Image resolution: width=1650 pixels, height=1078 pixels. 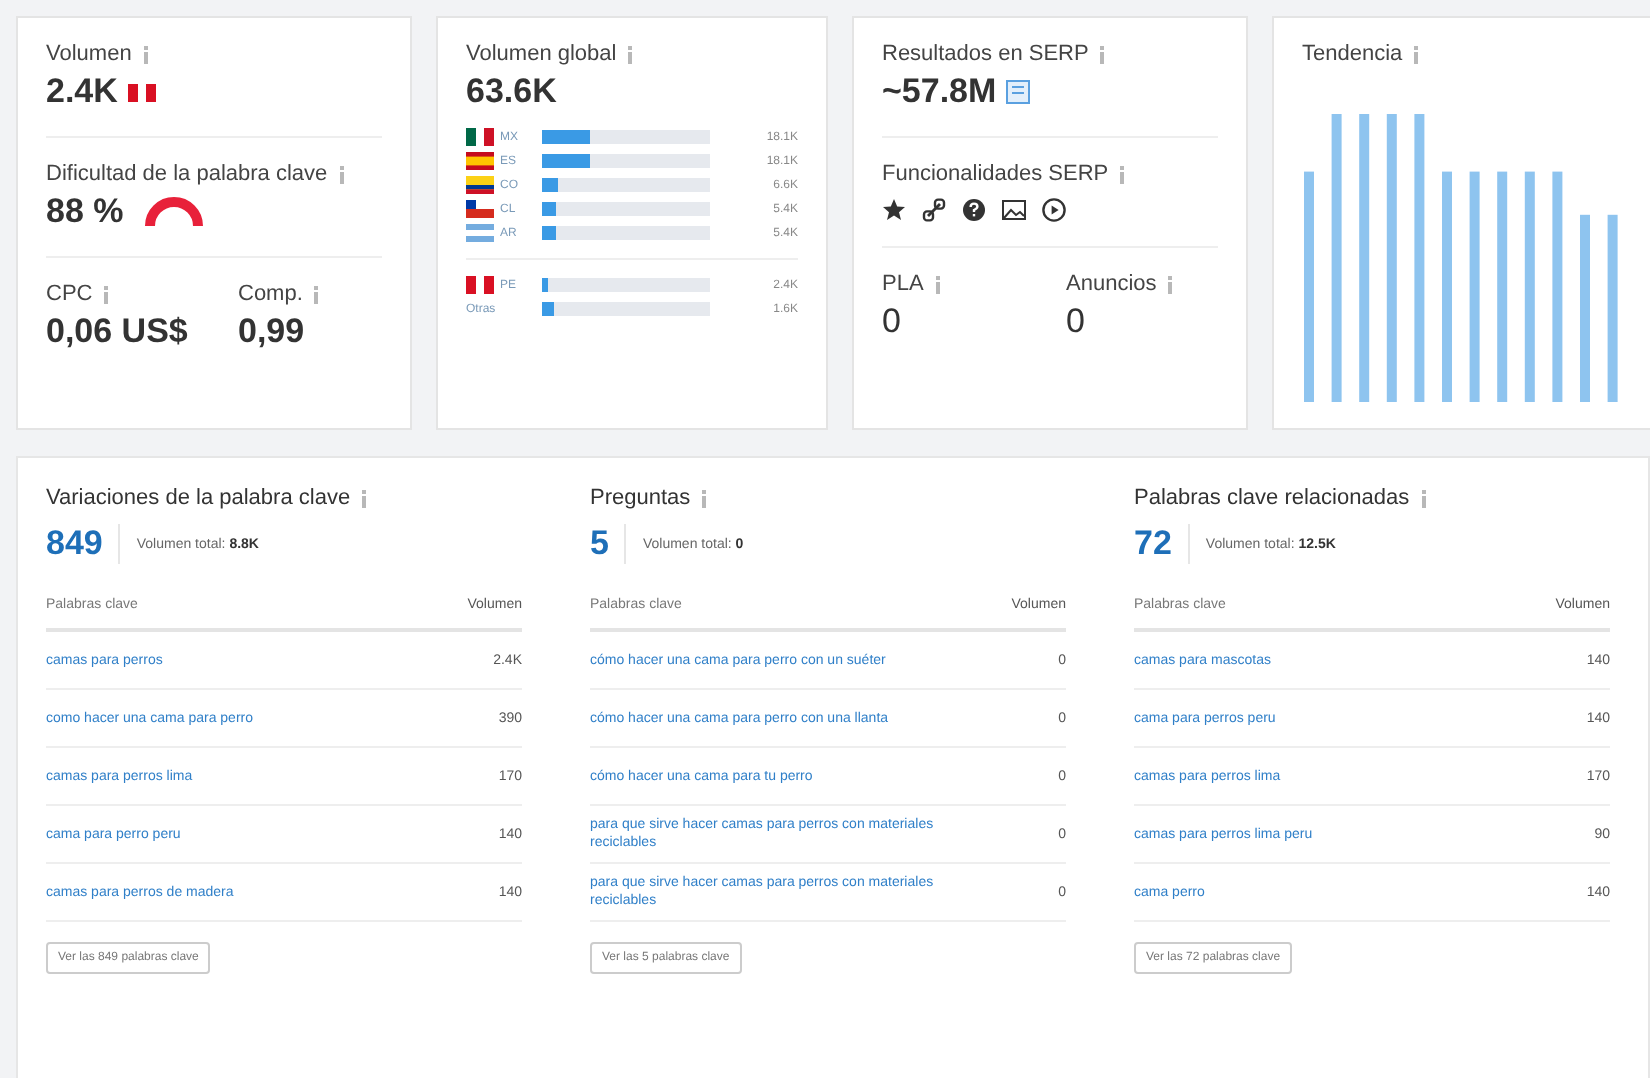 What do you see at coordinates (1018, 92) in the screenshot?
I see `document-icon` at bounding box center [1018, 92].